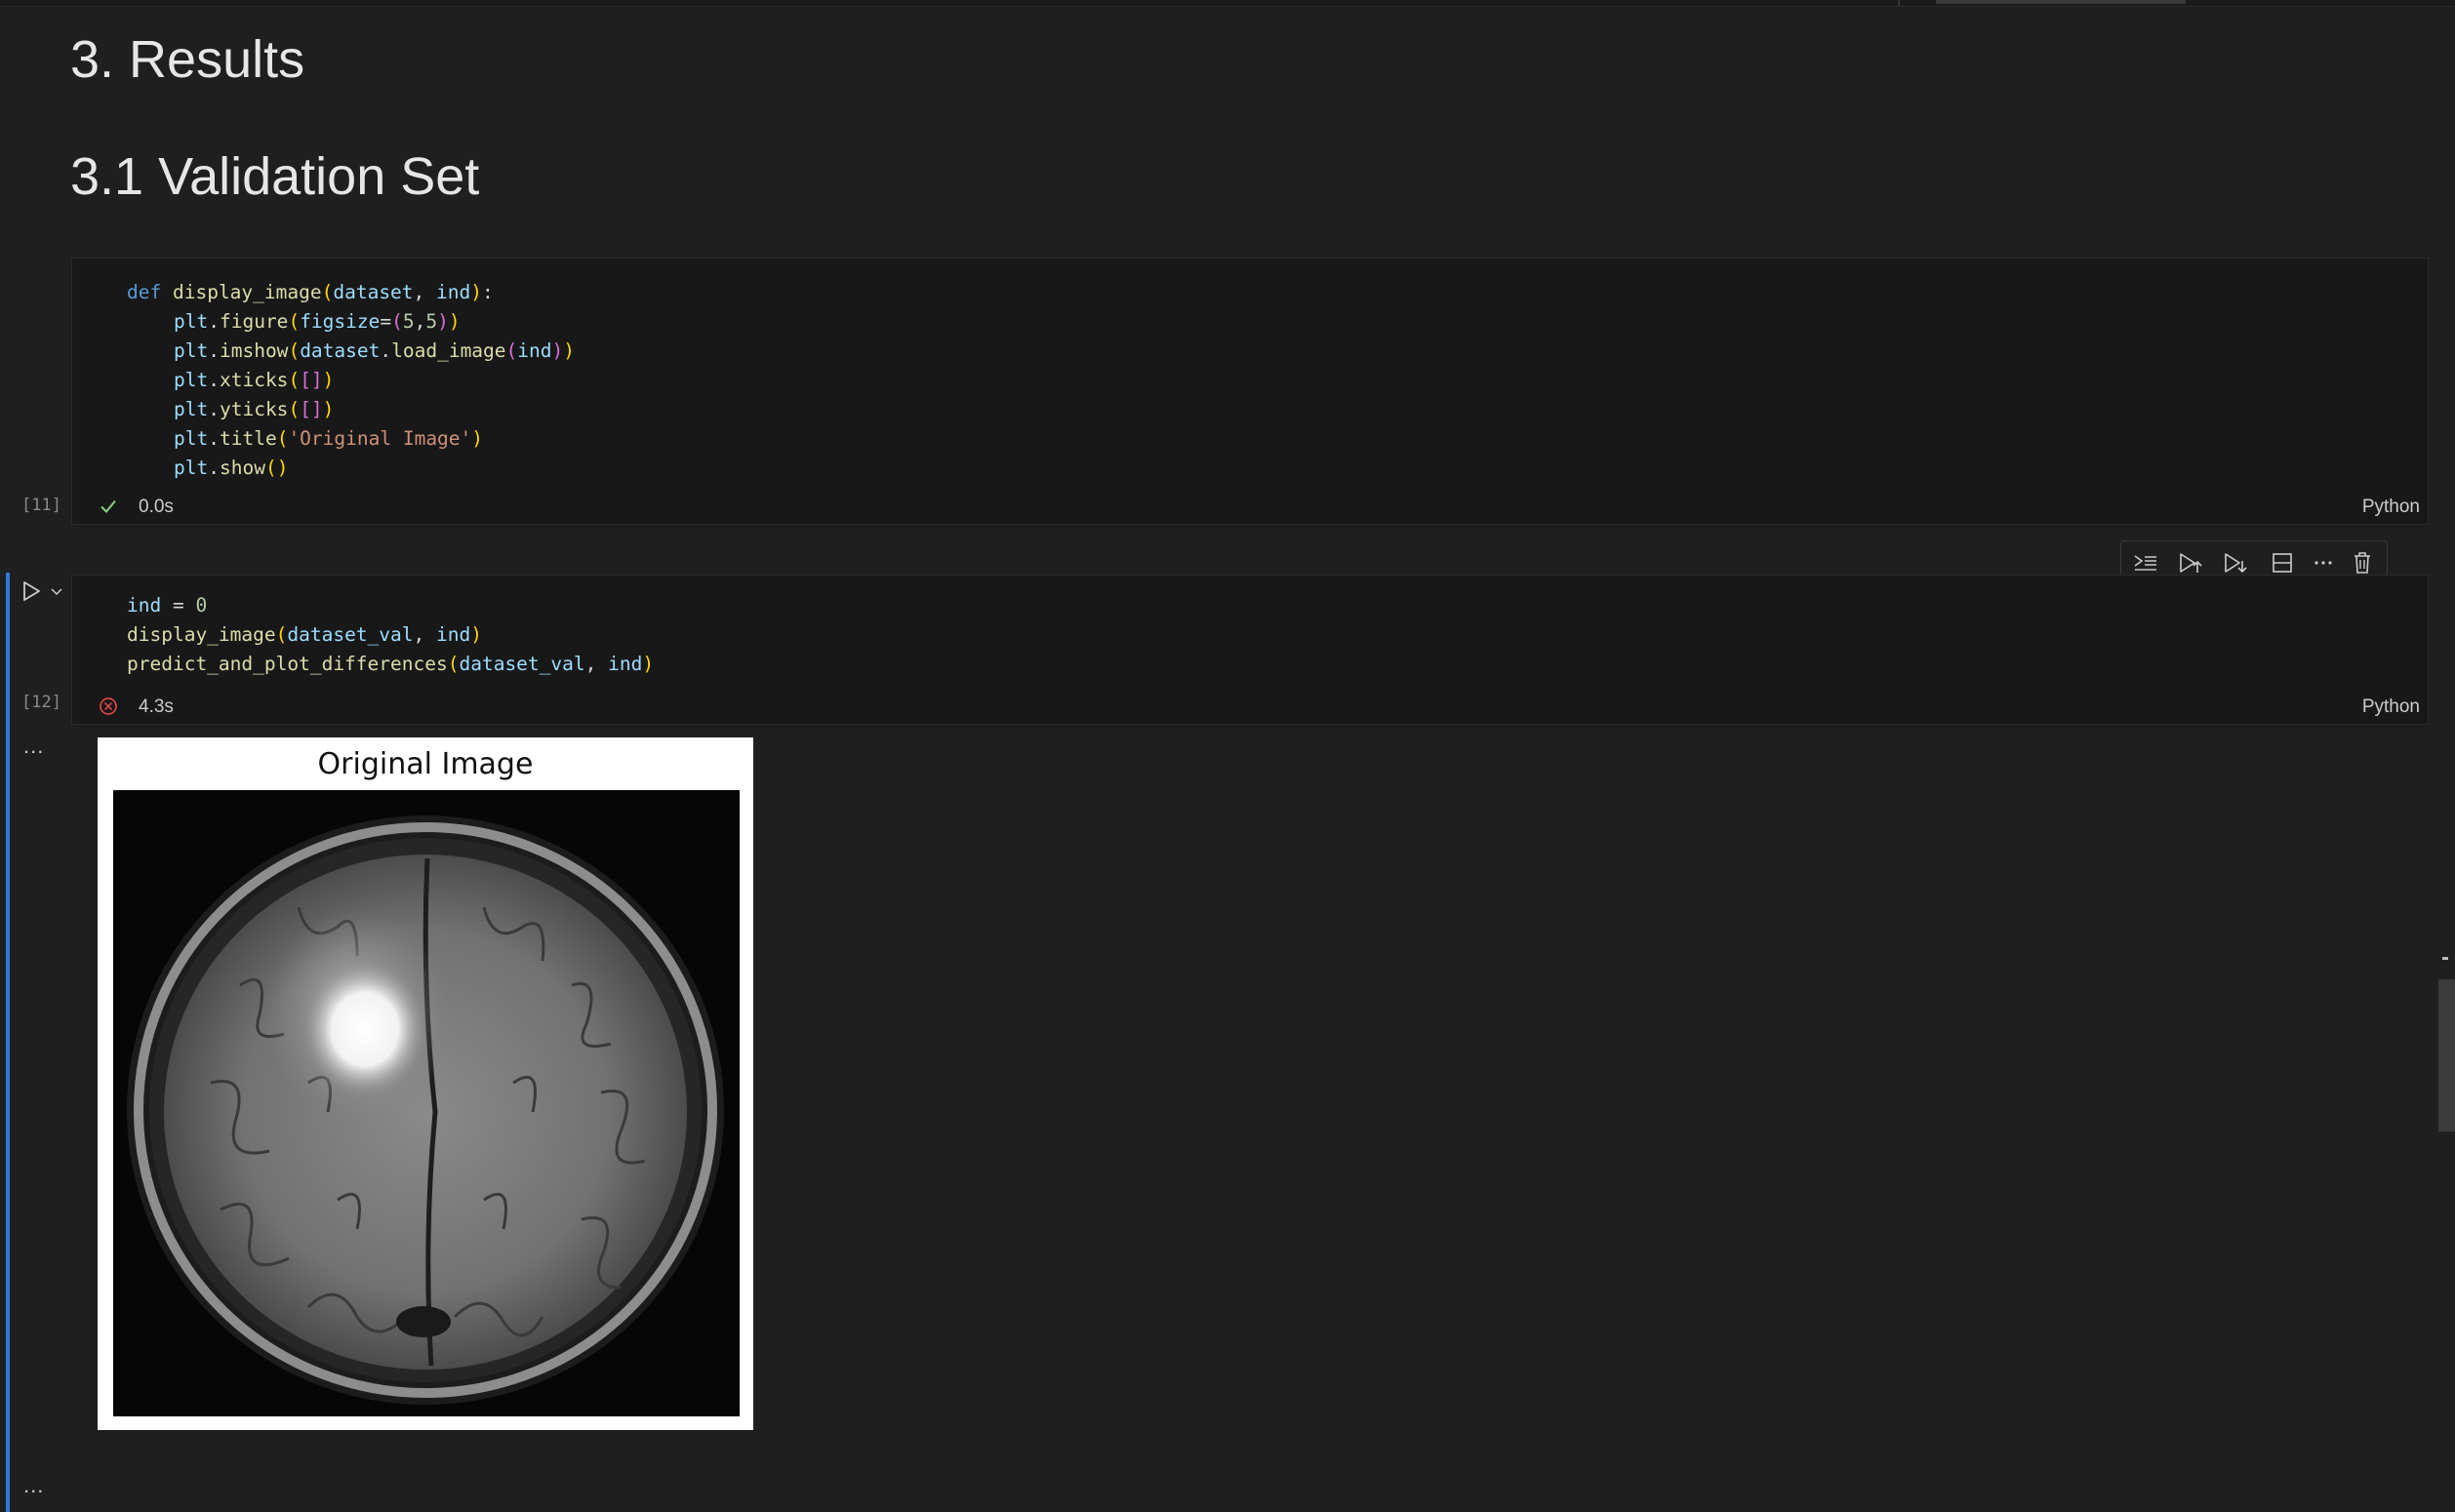  What do you see at coordinates (2282, 563) in the screenshot?
I see `split-cell-icon` at bounding box center [2282, 563].